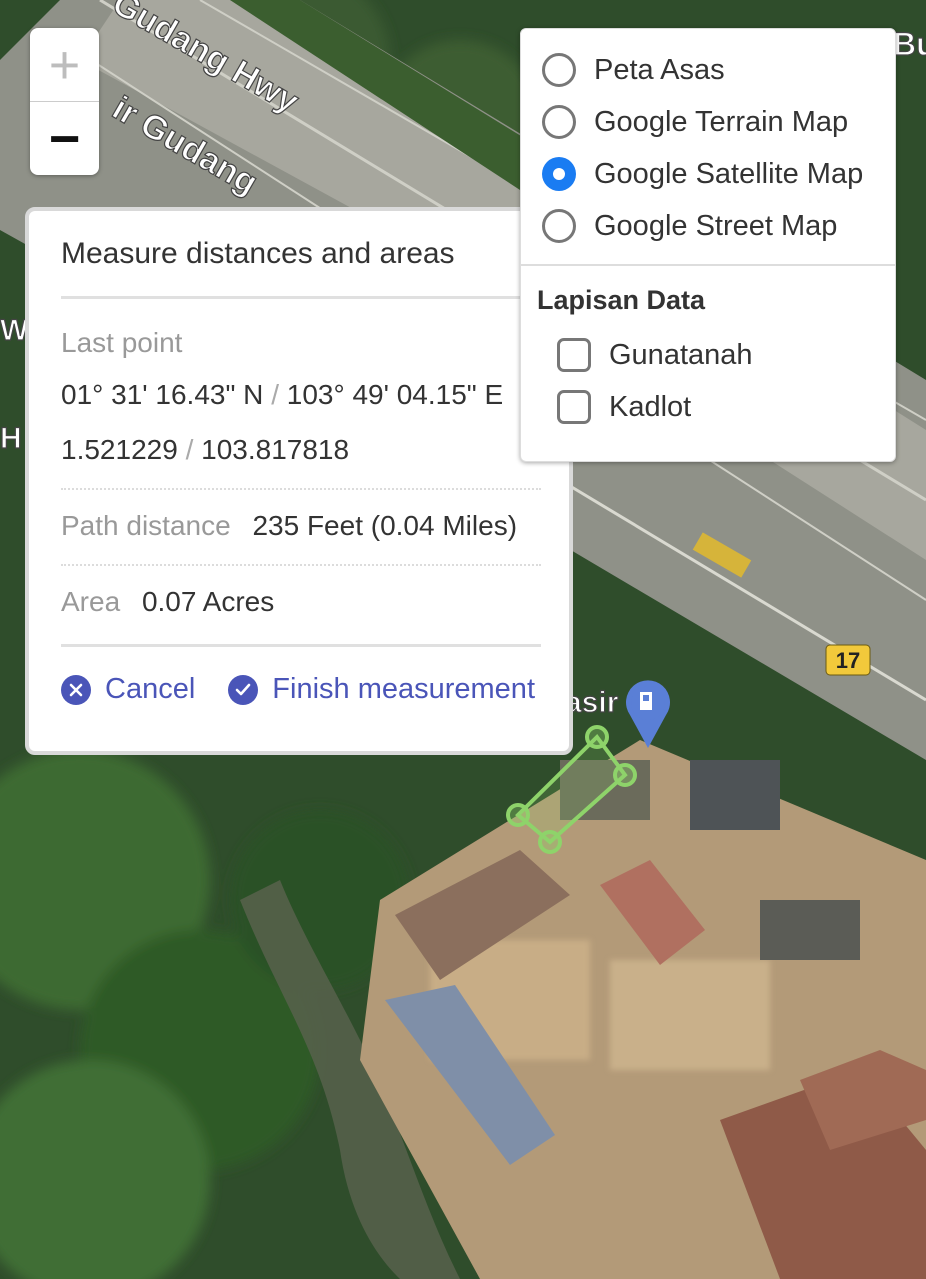 This screenshot has height=1279, width=926. What do you see at coordinates (91, 601) in the screenshot?
I see `area-label: Area` at bounding box center [91, 601].